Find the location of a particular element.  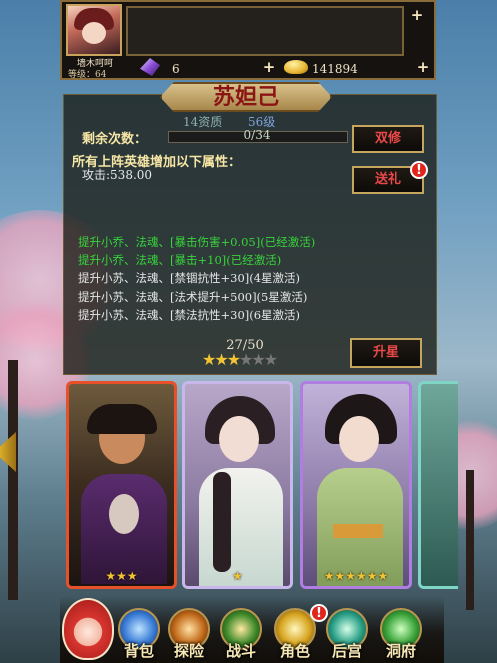

avatar-face is located at coordinates (94, 33).